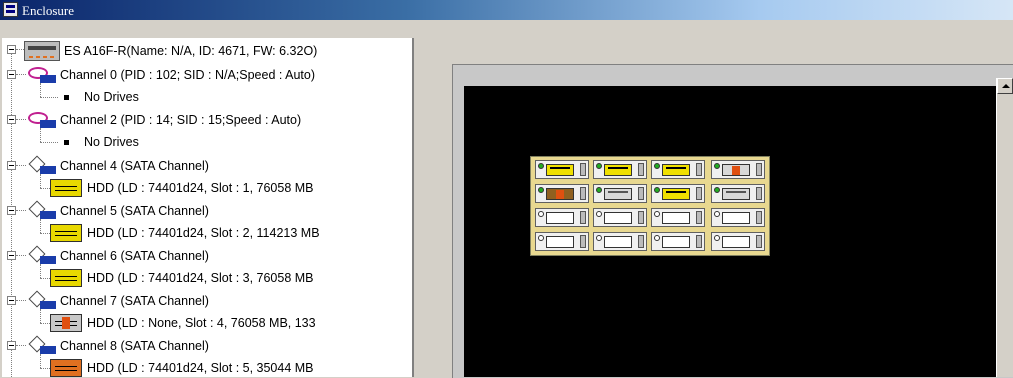  What do you see at coordinates (10, 9) in the screenshot?
I see `enclosure-window-icon` at bounding box center [10, 9].